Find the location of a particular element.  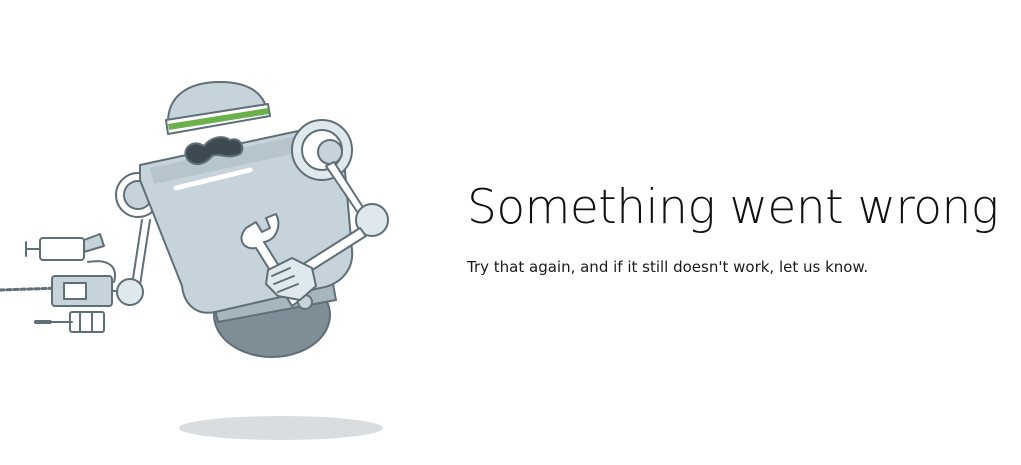

robot-shadow is located at coordinates (281, 428).